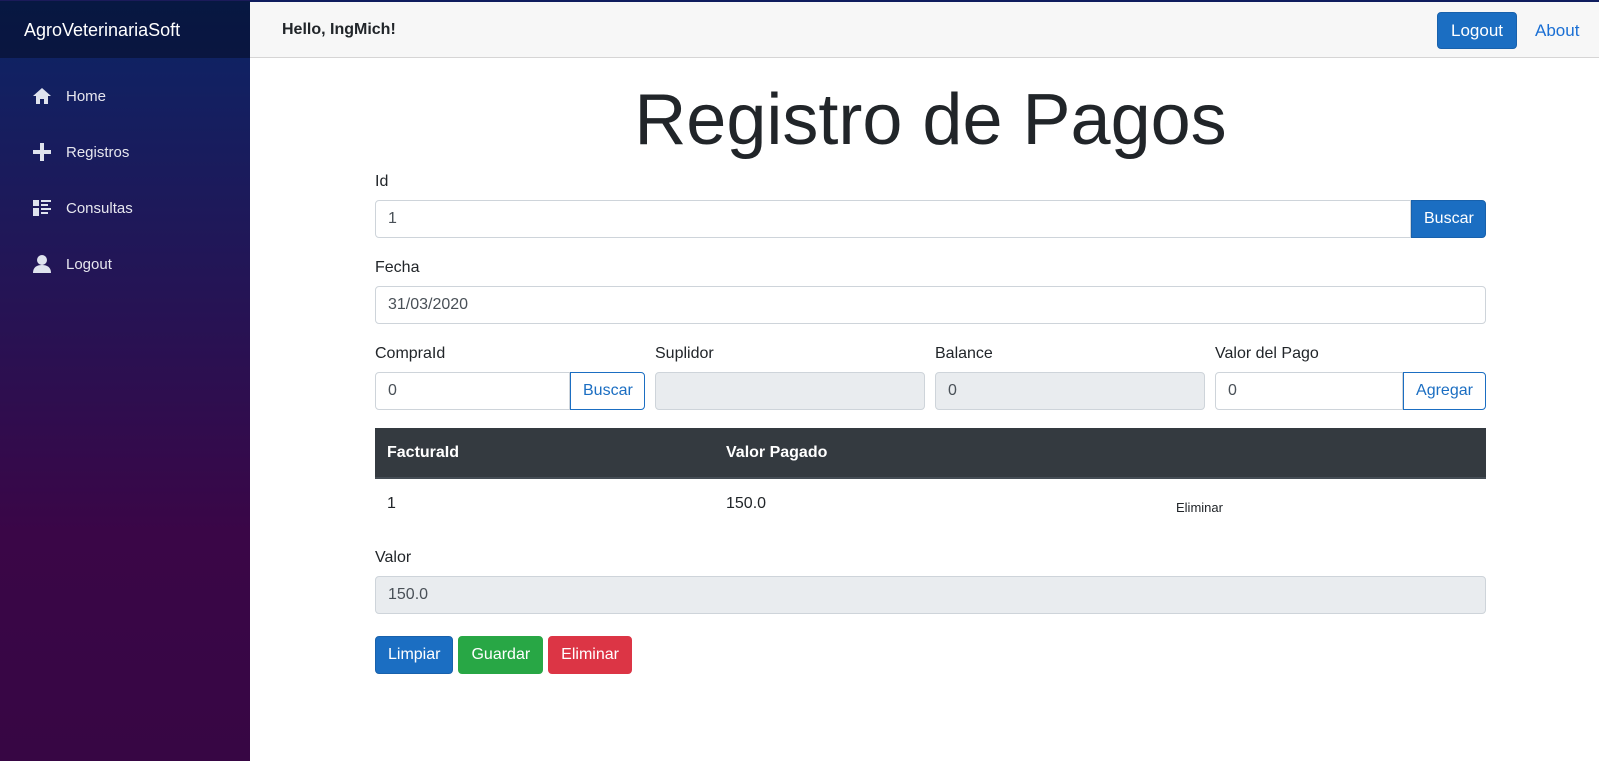 The width and height of the screenshot is (1599, 761). Describe the element at coordinates (607, 391) in the screenshot. I see `compra-search-button: Buscar` at that location.